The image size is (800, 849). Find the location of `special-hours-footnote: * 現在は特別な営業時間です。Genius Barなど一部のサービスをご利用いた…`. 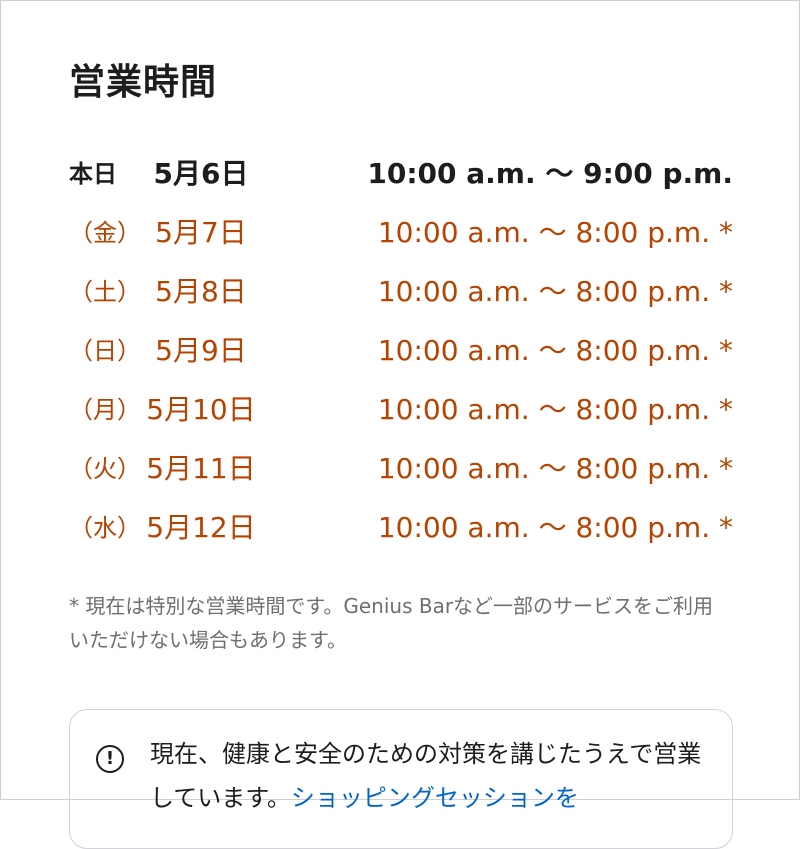

special-hours-footnote: * 現在は特別な営業時間です。Genius Barなど一部のサービスをご利用いた… is located at coordinates (391, 623).